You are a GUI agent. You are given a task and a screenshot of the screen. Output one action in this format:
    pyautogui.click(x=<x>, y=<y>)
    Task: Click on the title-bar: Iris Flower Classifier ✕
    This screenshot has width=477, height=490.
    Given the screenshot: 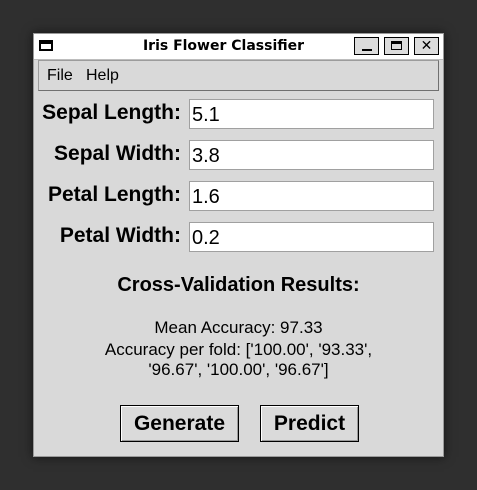 What is the action you would take?
    pyautogui.click(x=238, y=47)
    